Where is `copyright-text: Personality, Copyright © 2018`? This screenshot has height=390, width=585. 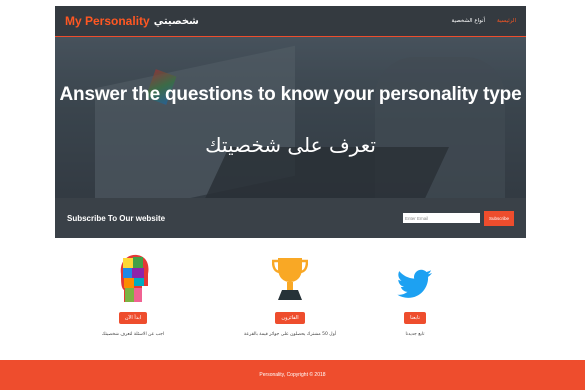
copyright-text: Personality, Copyright © 2018 is located at coordinates (292, 375).